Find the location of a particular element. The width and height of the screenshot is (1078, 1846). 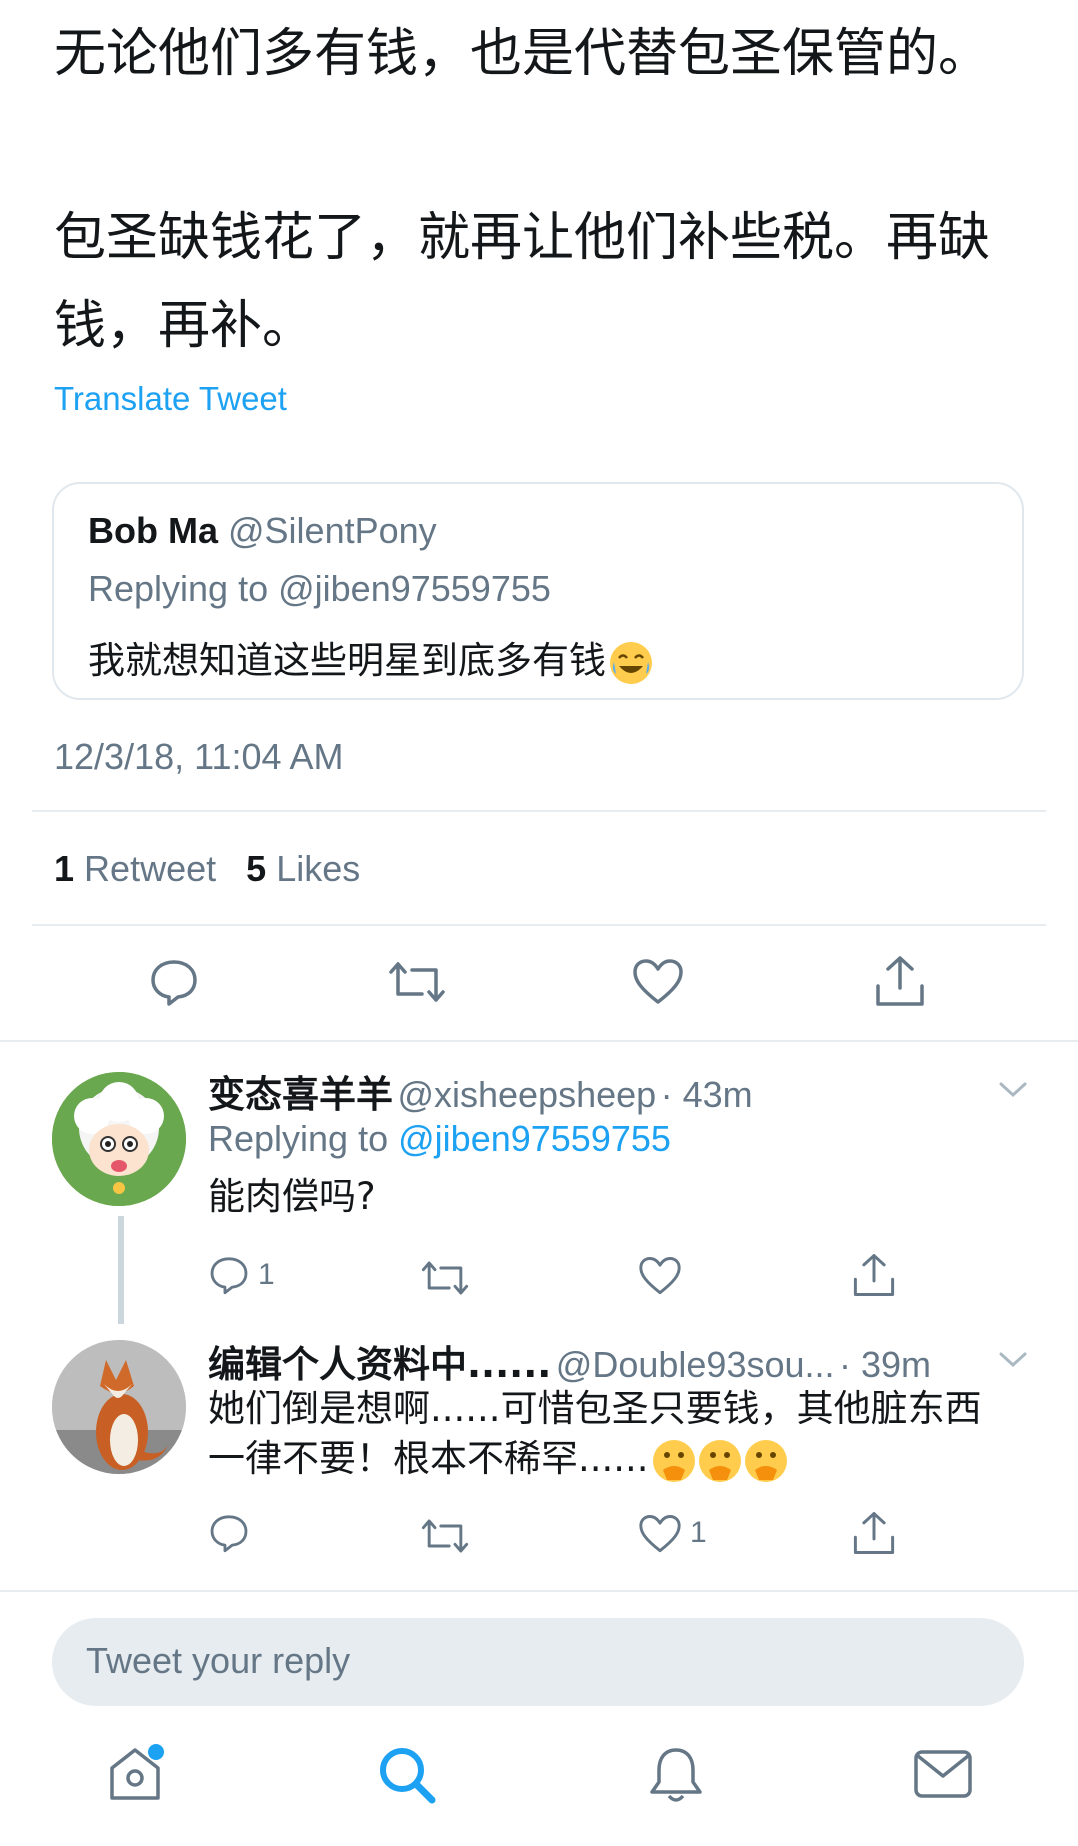

reply-header: 编辑个人资料中...... @Double93sou... · 39m is located at coordinates (569, 1361).